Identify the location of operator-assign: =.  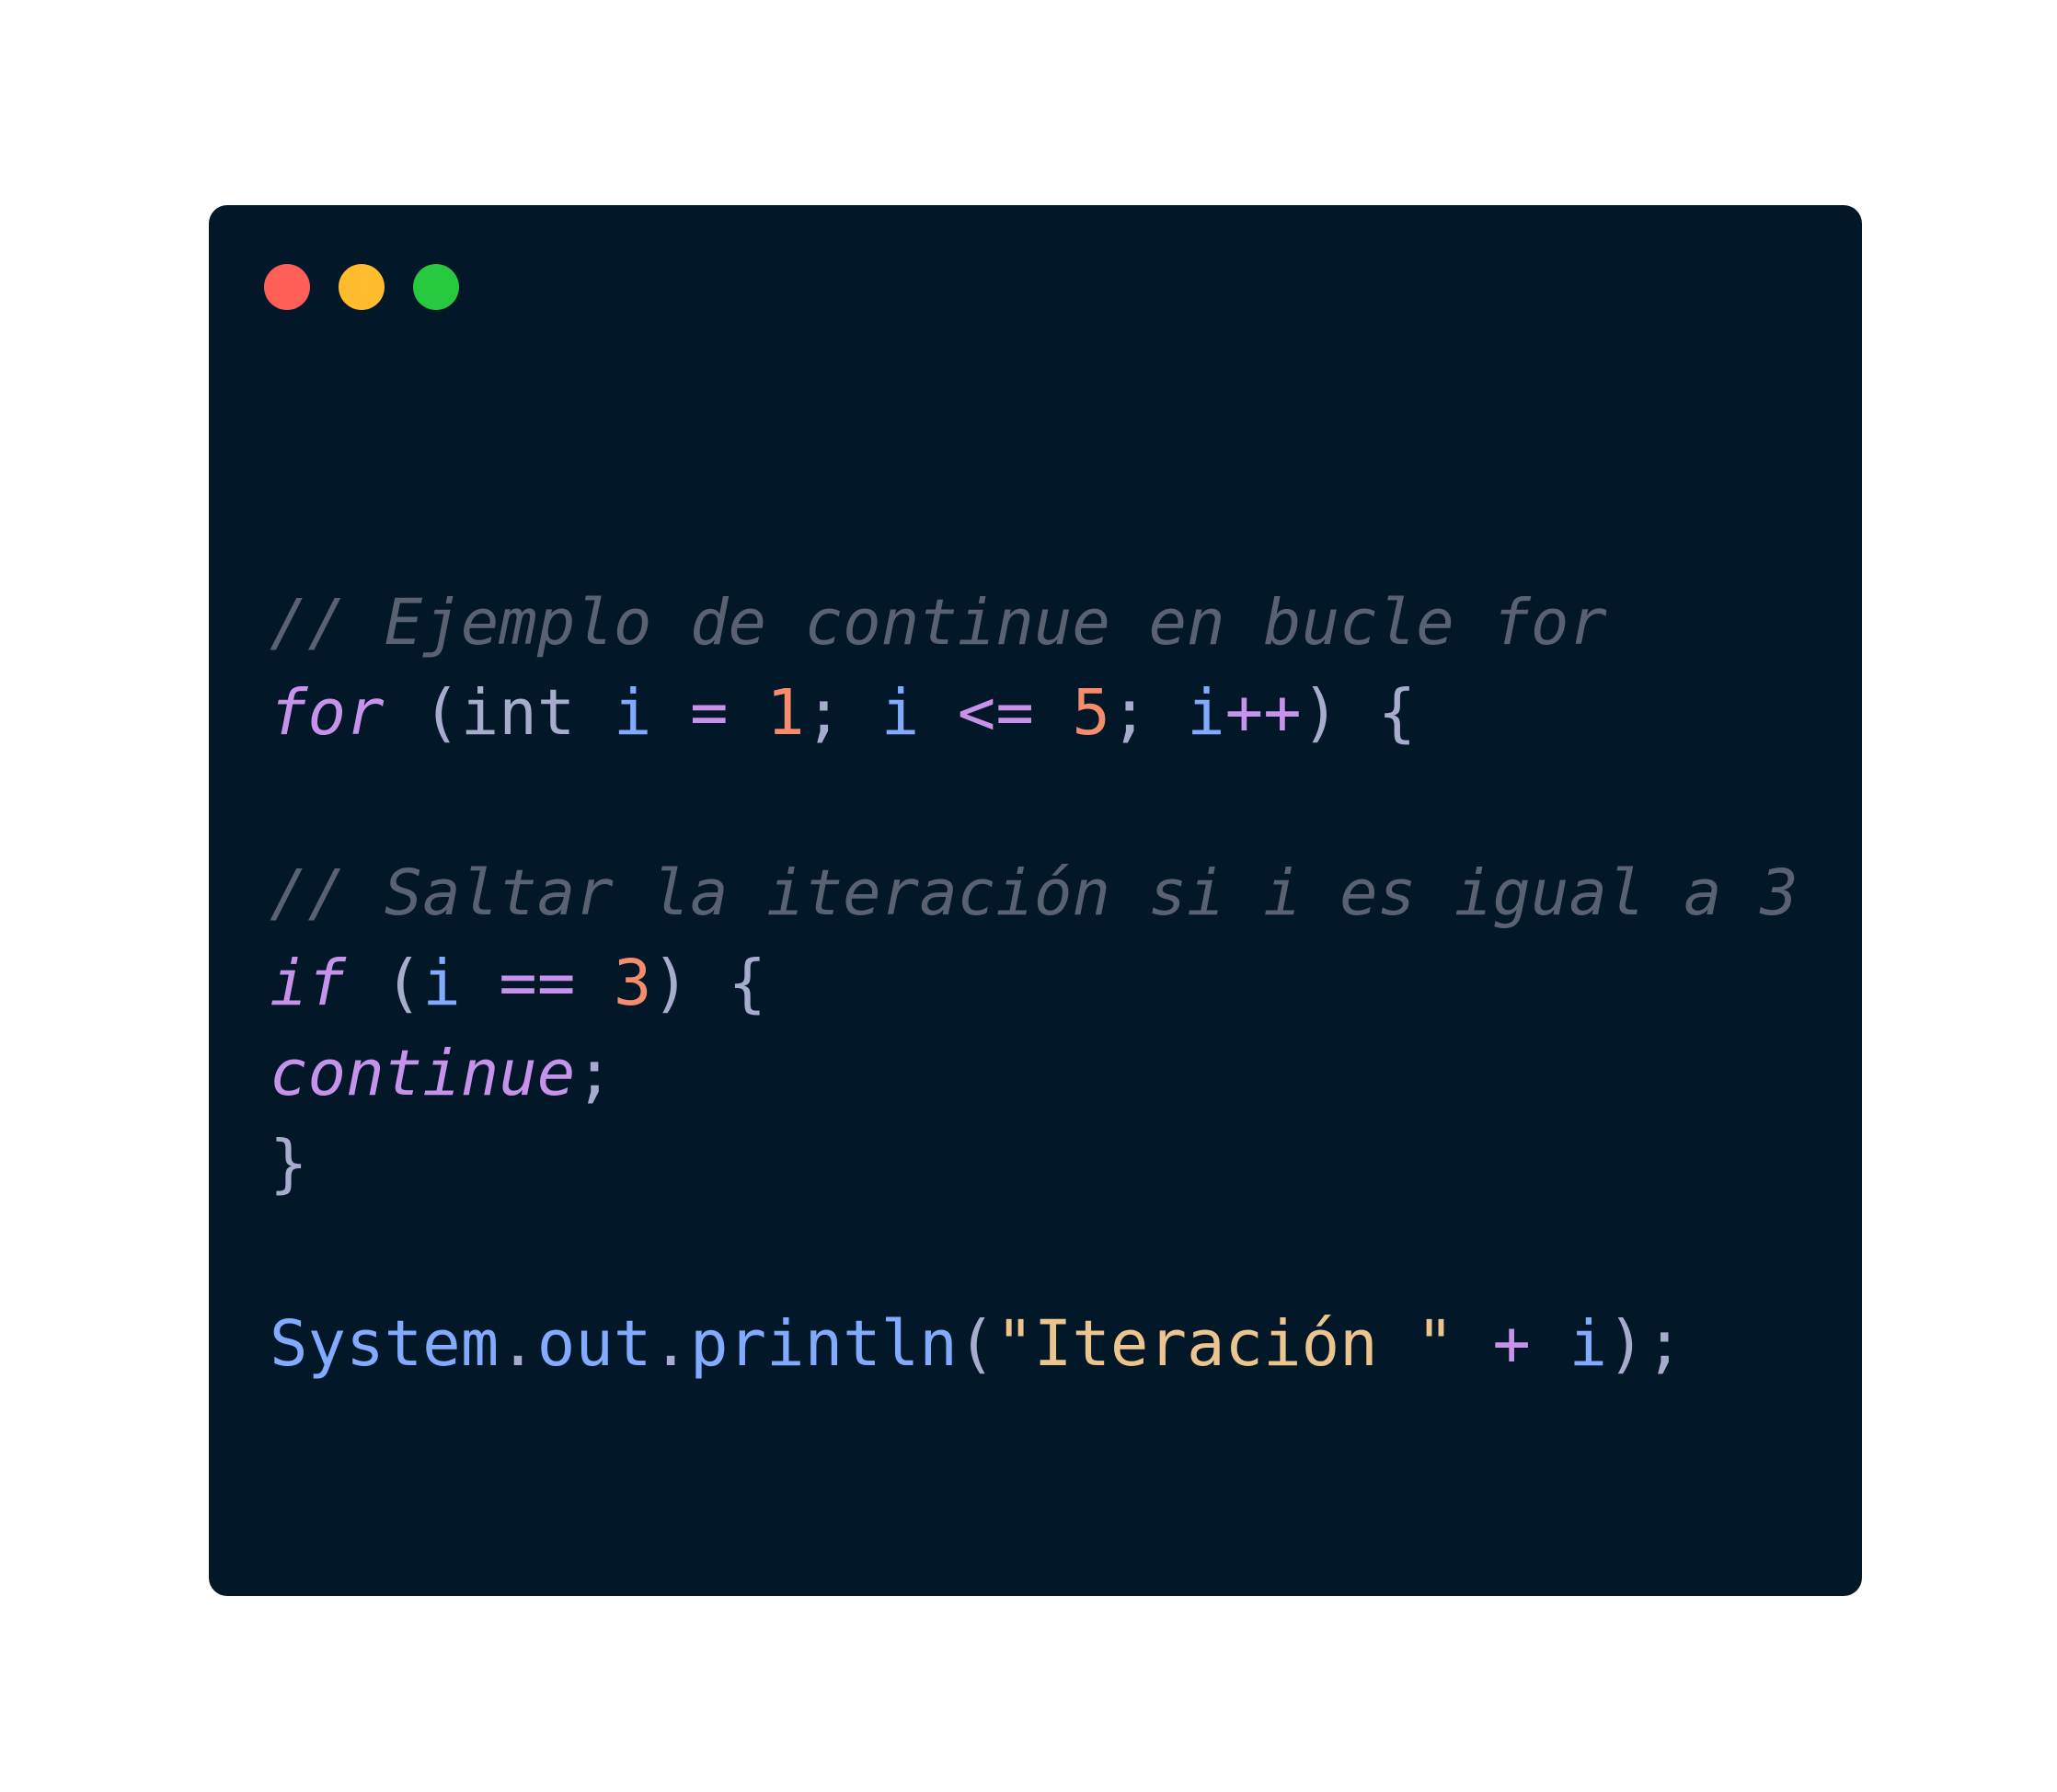
(709, 713).